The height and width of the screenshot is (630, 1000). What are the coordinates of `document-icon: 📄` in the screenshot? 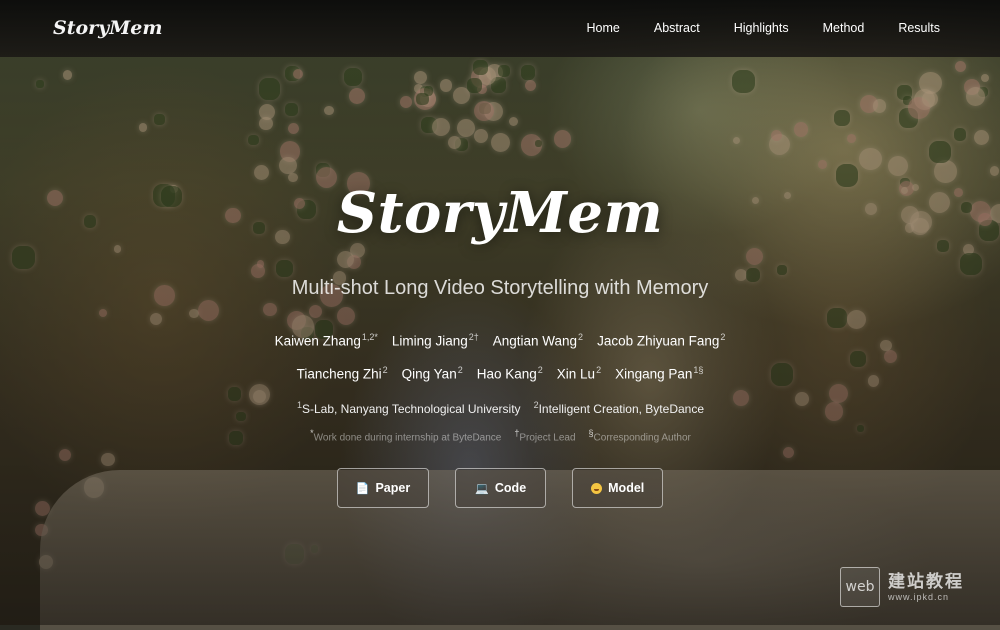 It's located at (362, 488).